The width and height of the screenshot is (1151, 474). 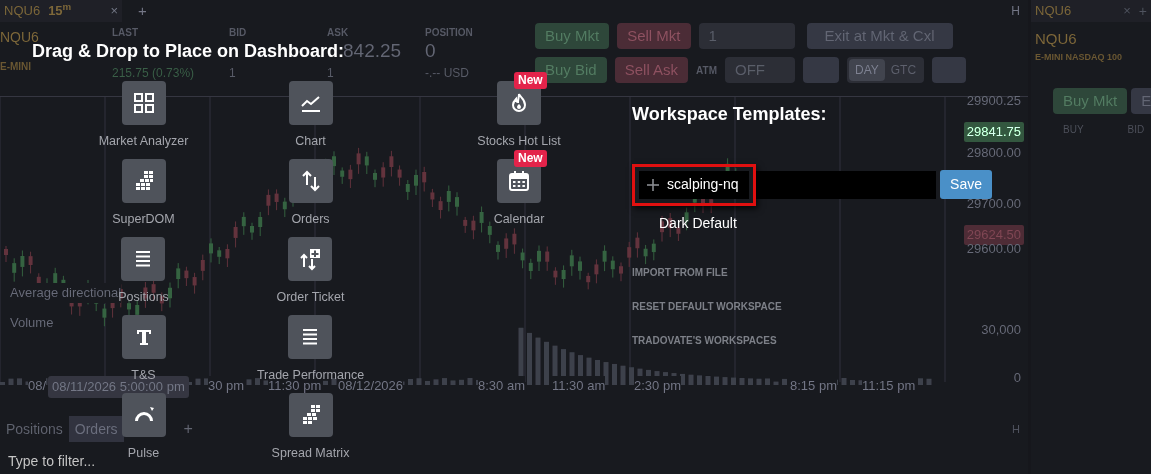 I want to click on name-field, so click(x=846, y=184).